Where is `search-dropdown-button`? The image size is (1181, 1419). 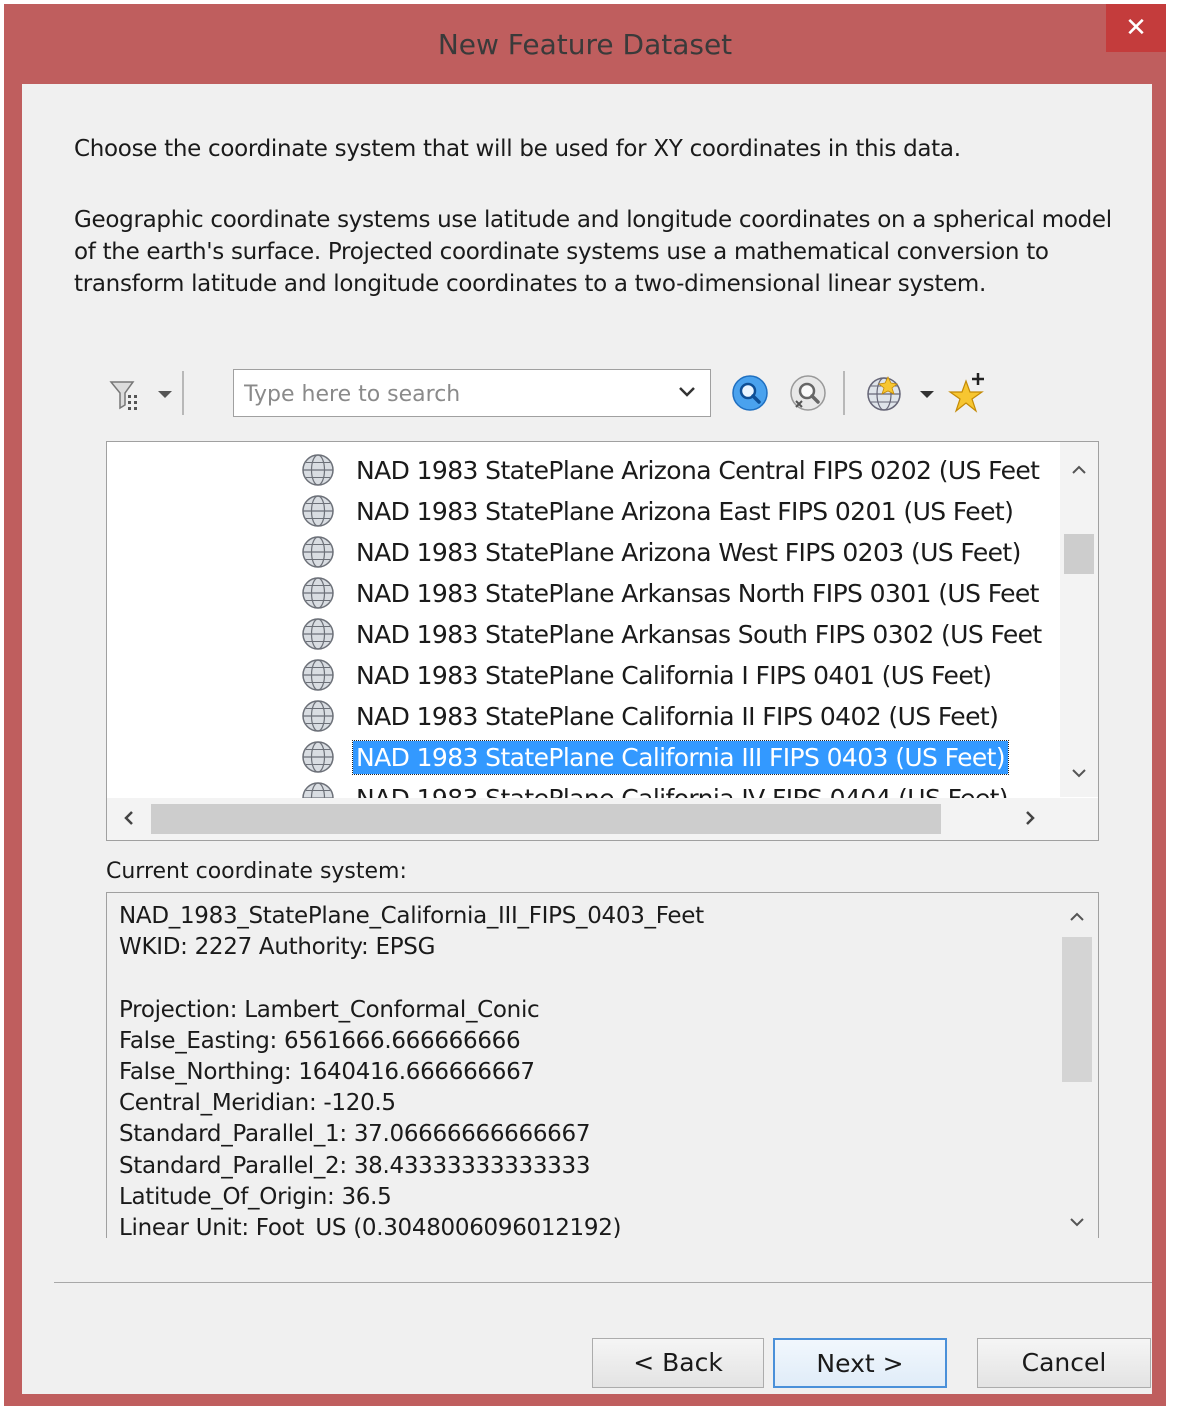
search-dropdown-button is located at coordinates (687, 393).